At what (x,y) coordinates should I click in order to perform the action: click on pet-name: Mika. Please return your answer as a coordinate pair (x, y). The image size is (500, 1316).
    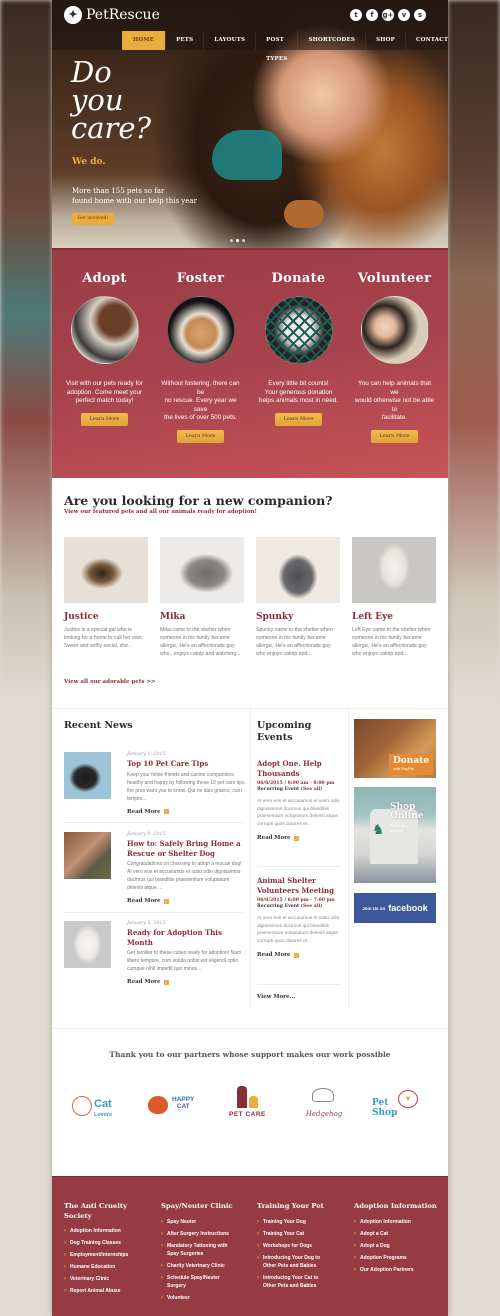
    Looking at the image, I should click on (202, 617).